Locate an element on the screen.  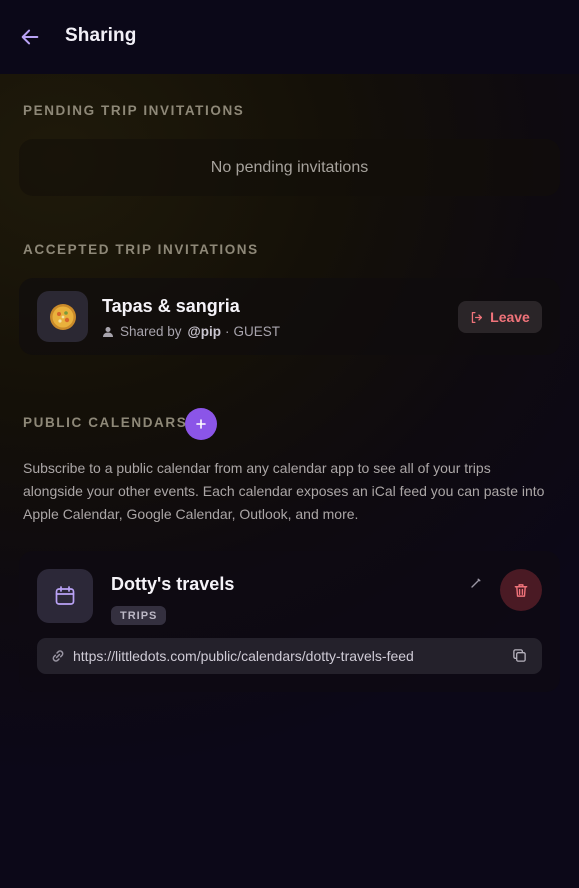
pending-empty-state: No pending invitations is located at coordinates (289, 167).